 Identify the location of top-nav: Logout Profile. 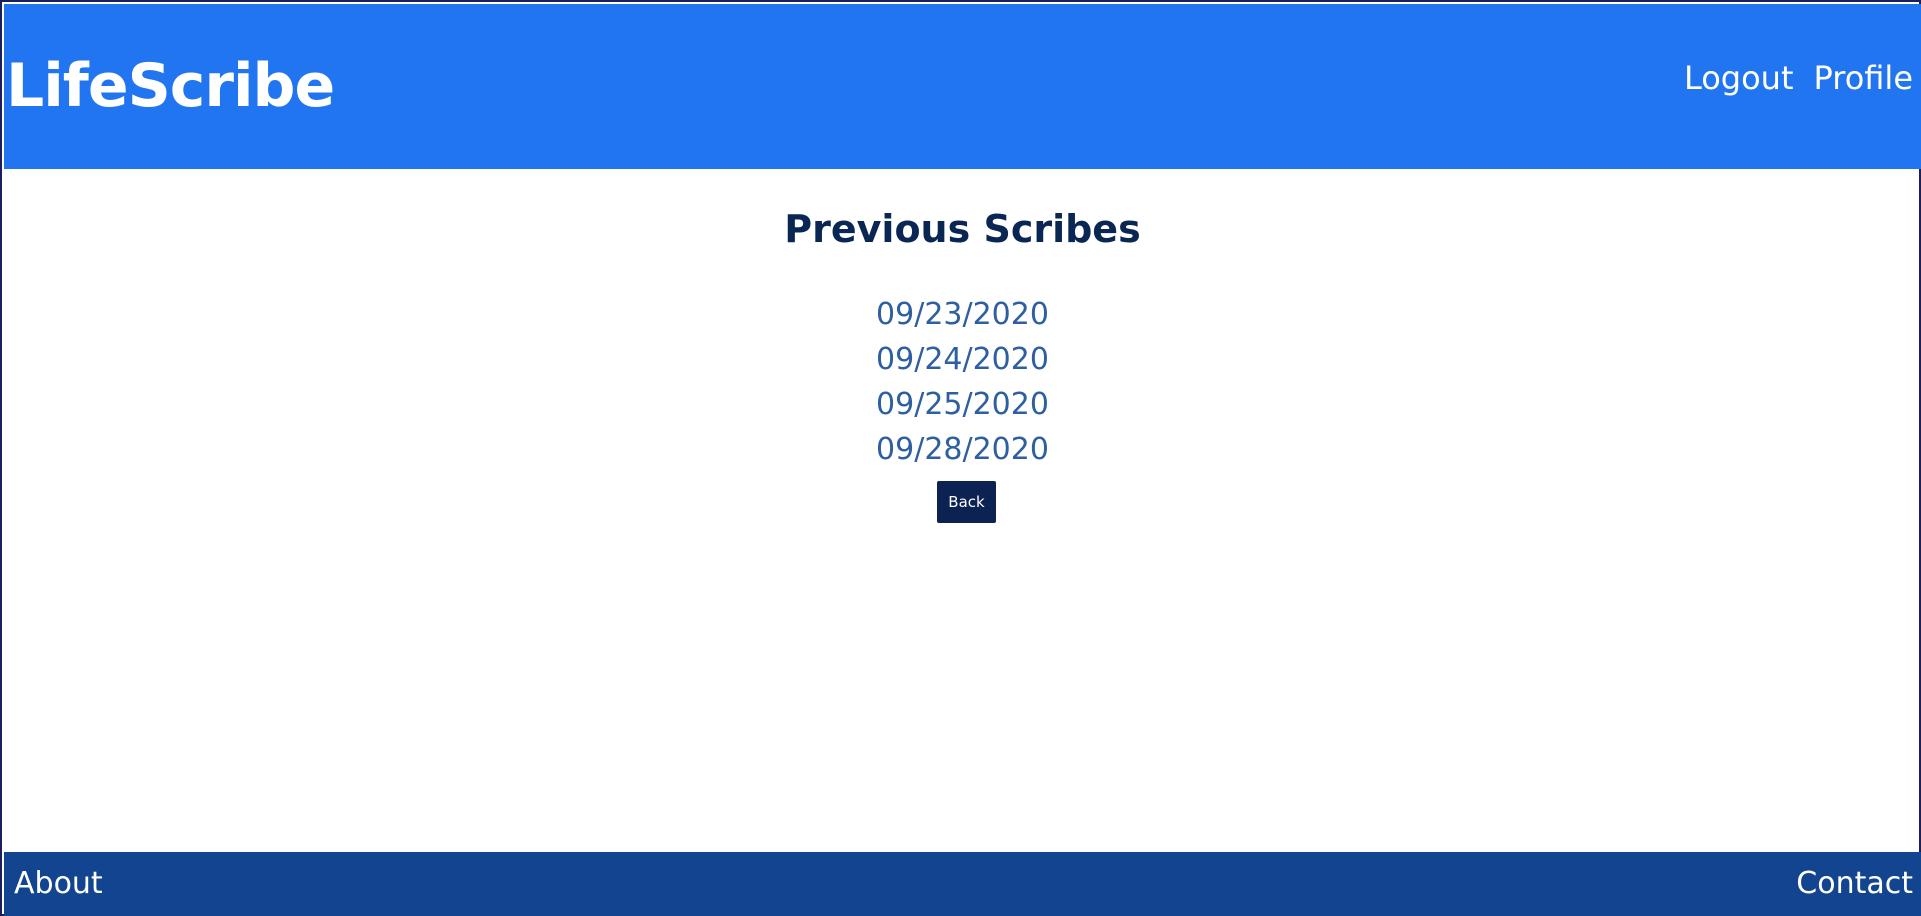
(1798, 78).